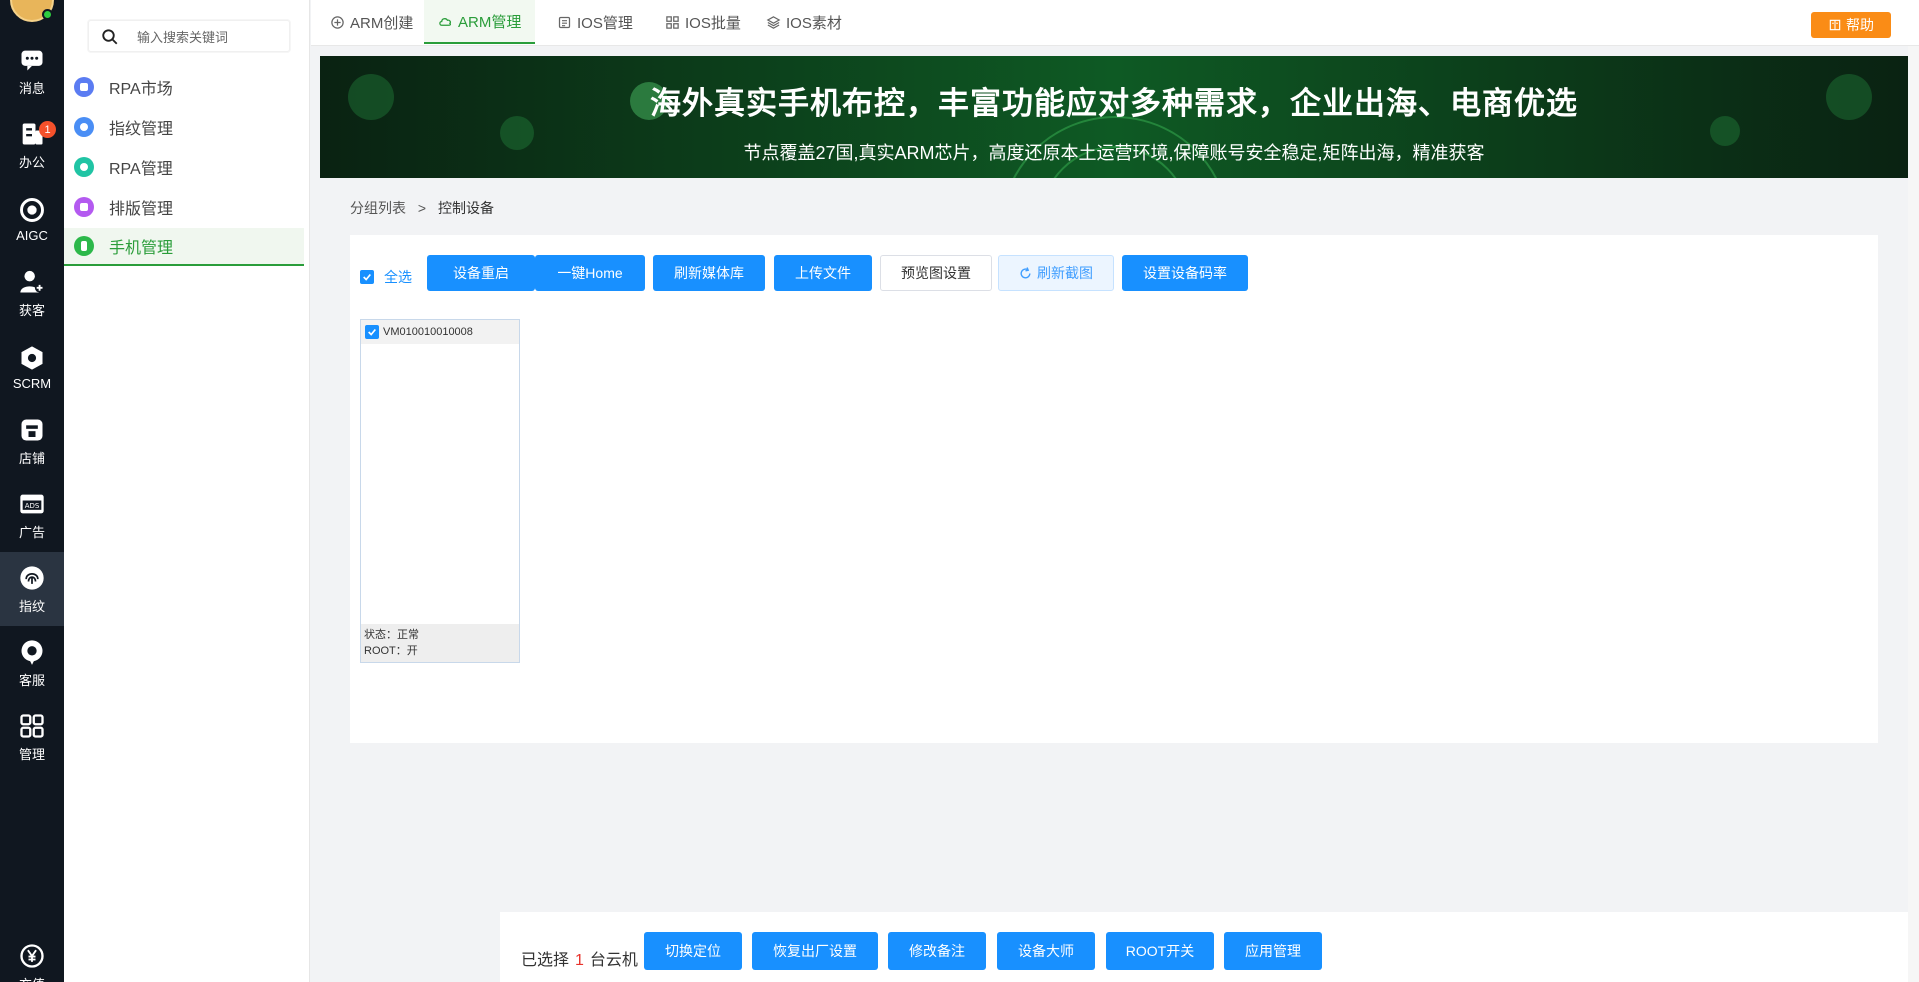 The image size is (1919, 982). Describe the element at coordinates (32, 293) in the screenshot. I see `rail-item-acquire: 获客` at that location.